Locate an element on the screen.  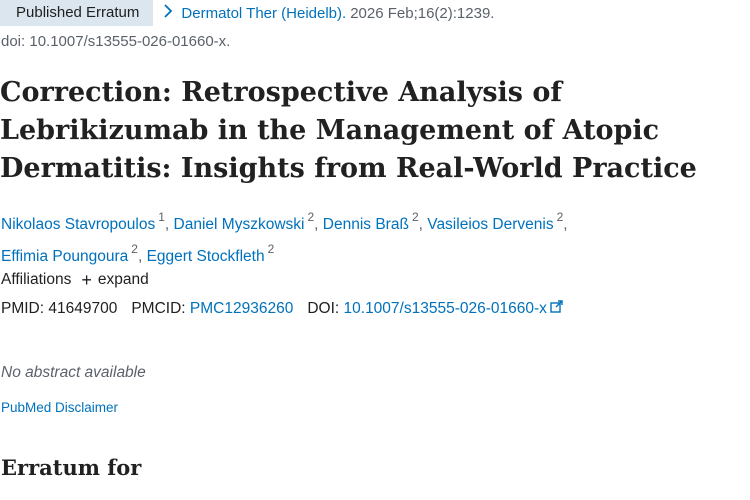
no-abstract-note: No abstract available is located at coordinates (73, 372).